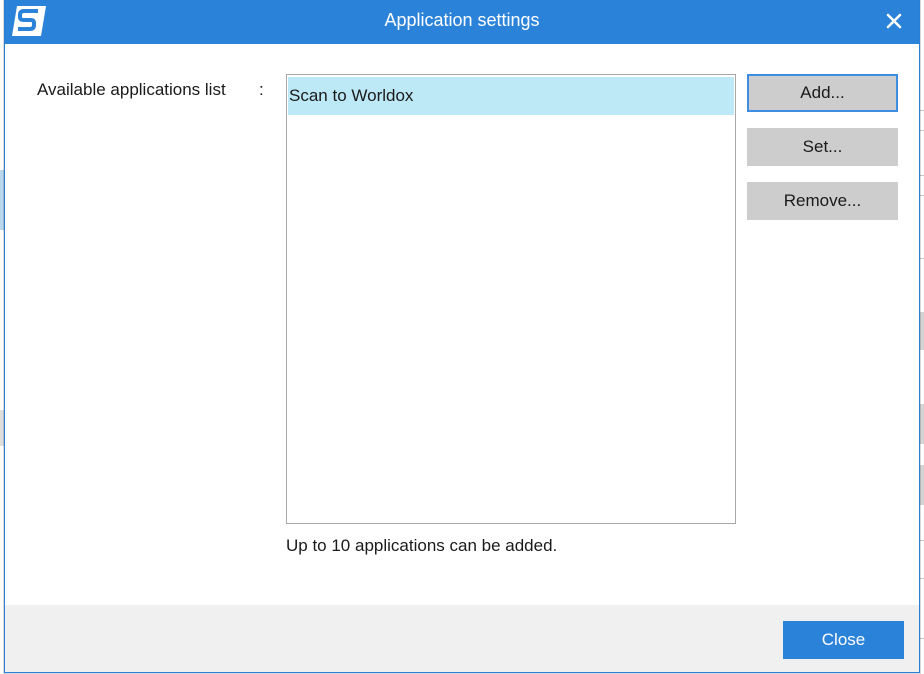 Image resolution: width=924 pixels, height=674 pixels. What do you see at coordinates (261, 89) in the screenshot?
I see `label-colon: :` at bounding box center [261, 89].